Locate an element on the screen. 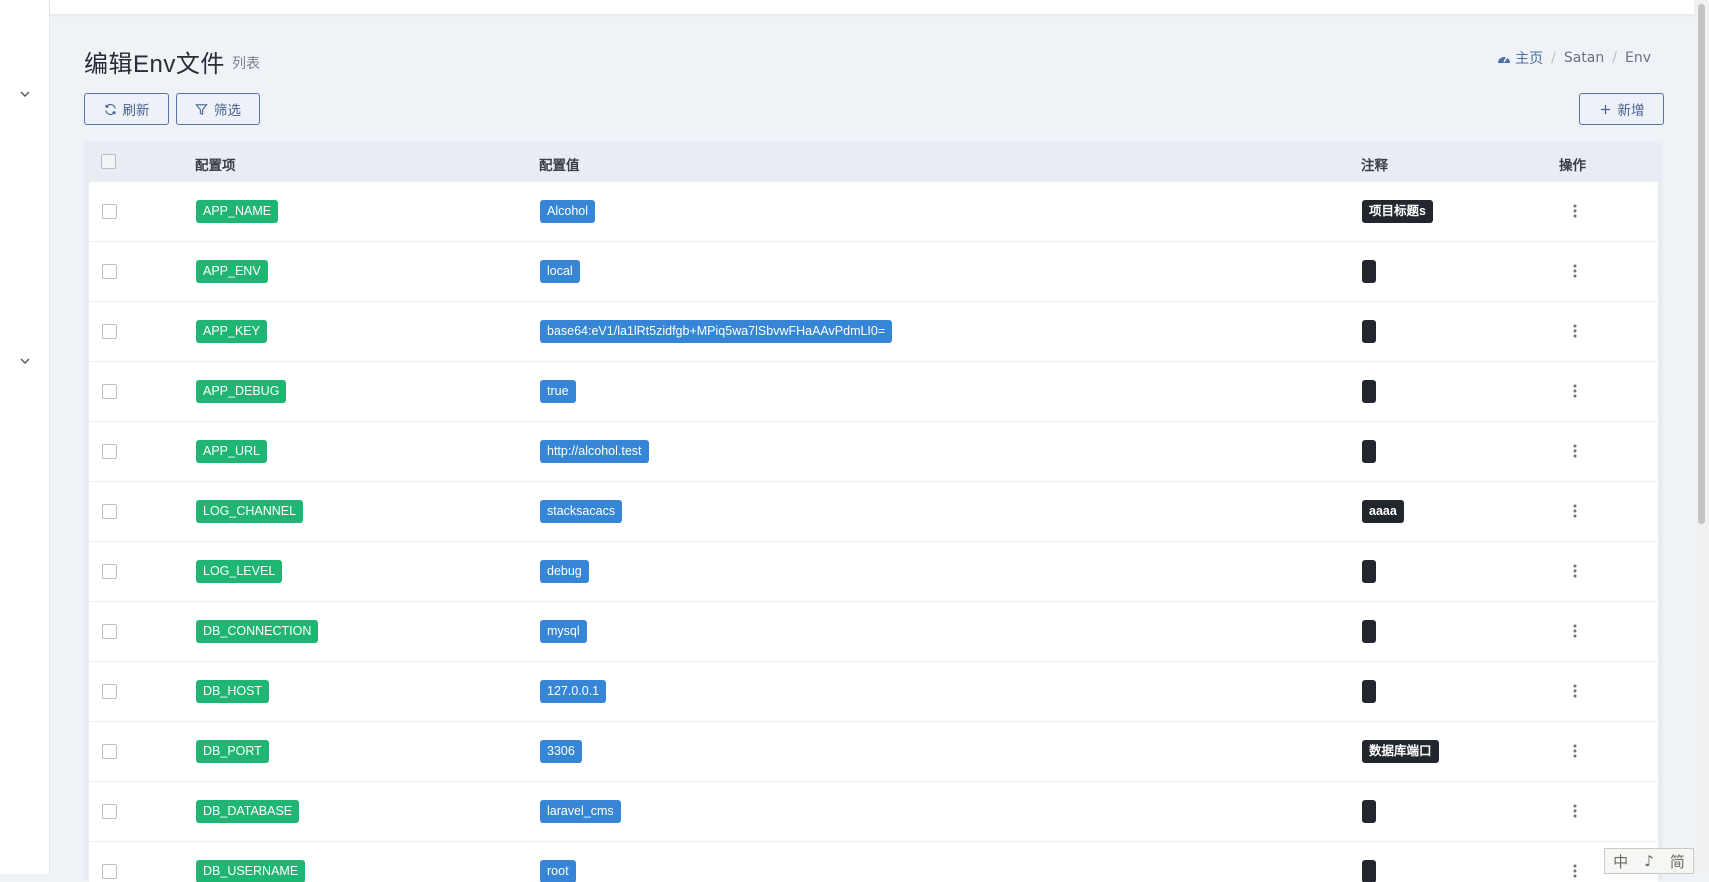  page-subtitle: 列表 is located at coordinates (246, 64).